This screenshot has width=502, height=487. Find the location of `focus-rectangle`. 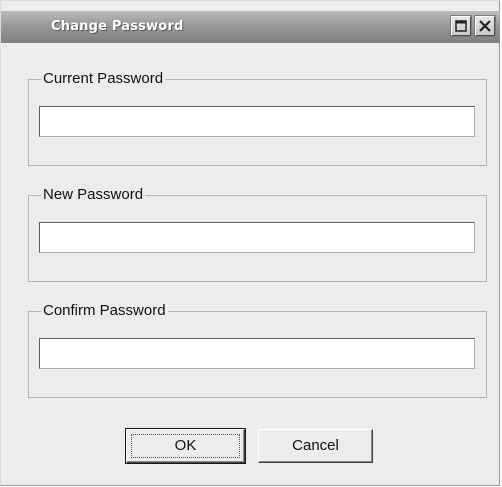

focus-rectangle is located at coordinates (185, 446).